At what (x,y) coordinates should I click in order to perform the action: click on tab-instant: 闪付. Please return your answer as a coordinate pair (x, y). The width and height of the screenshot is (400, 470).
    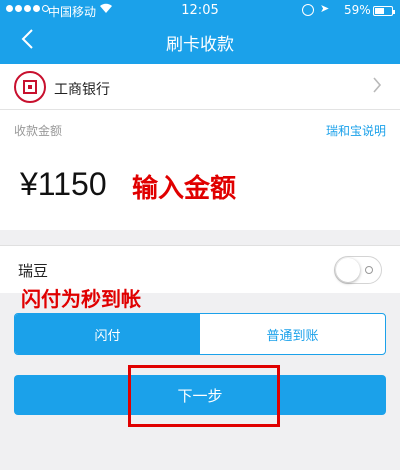
    Looking at the image, I should click on (107, 334).